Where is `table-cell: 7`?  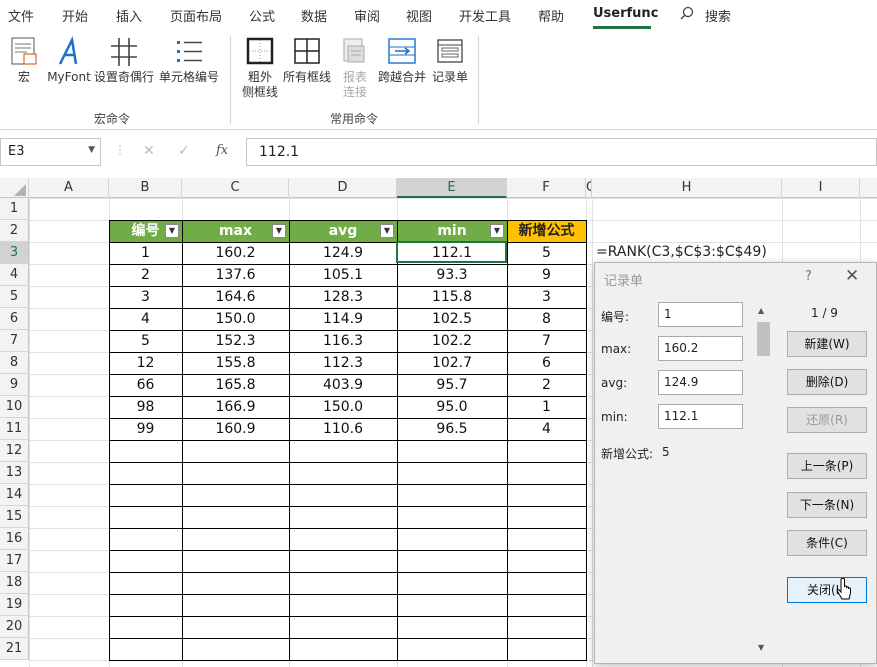
table-cell: 7 is located at coordinates (546, 341).